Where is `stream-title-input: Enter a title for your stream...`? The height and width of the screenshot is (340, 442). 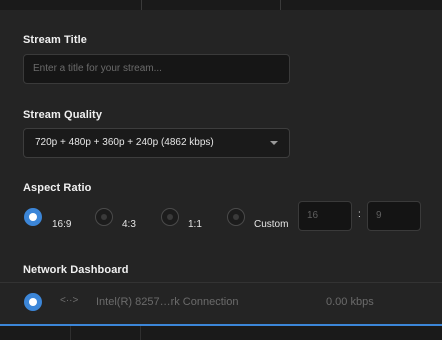
stream-title-input: Enter a title for your stream... is located at coordinates (156, 69).